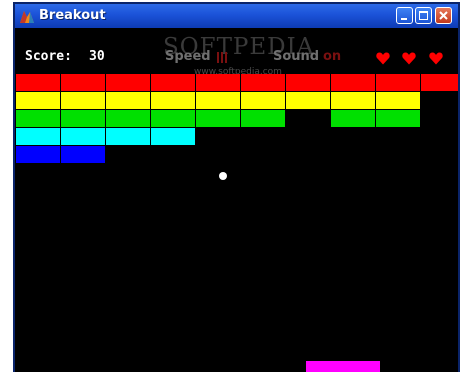 The width and height of the screenshot is (460, 372). What do you see at coordinates (332, 56) in the screenshot?
I see `sound-value: on` at bounding box center [332, 56].